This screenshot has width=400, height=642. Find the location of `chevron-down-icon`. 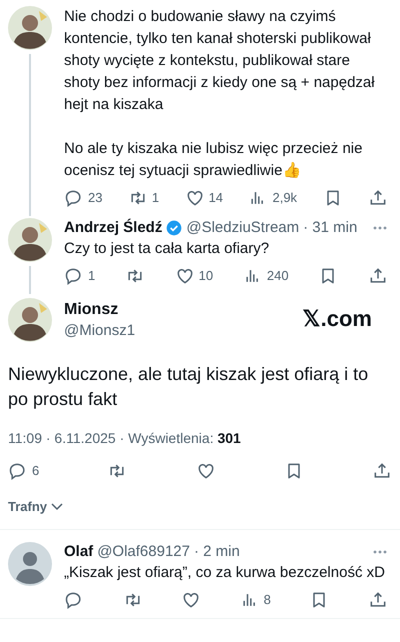

chevron-down-icon is located at coordinates (57, 506).